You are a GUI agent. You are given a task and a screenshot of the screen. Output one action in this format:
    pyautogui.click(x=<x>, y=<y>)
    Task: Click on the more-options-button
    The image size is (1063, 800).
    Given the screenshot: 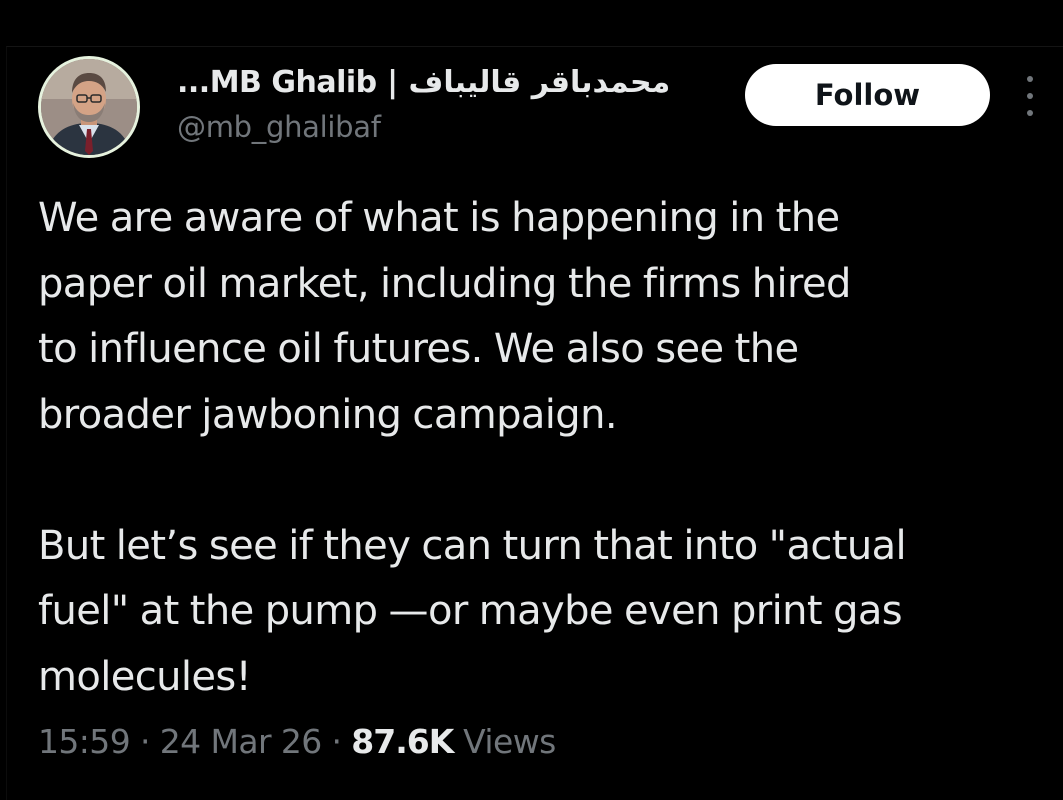 What is the action you would take?
    pyautogui.click(x=1030, y=96)
    